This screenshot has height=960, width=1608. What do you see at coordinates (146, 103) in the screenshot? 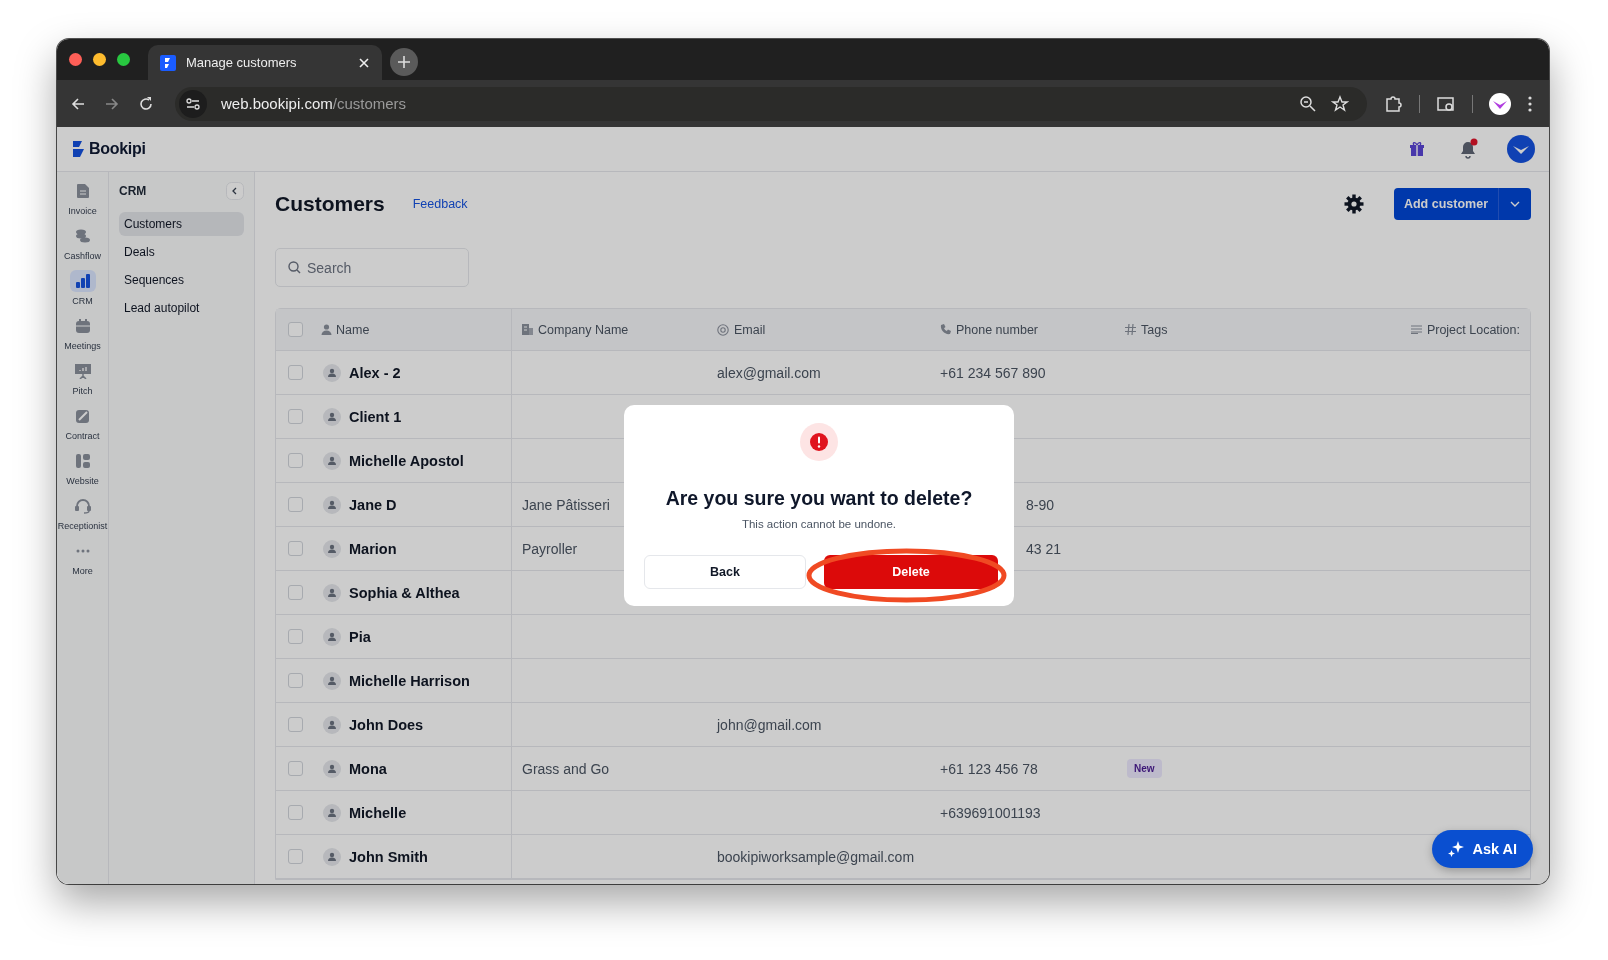
I see `reload-icon` at bounding box center [146, 103].